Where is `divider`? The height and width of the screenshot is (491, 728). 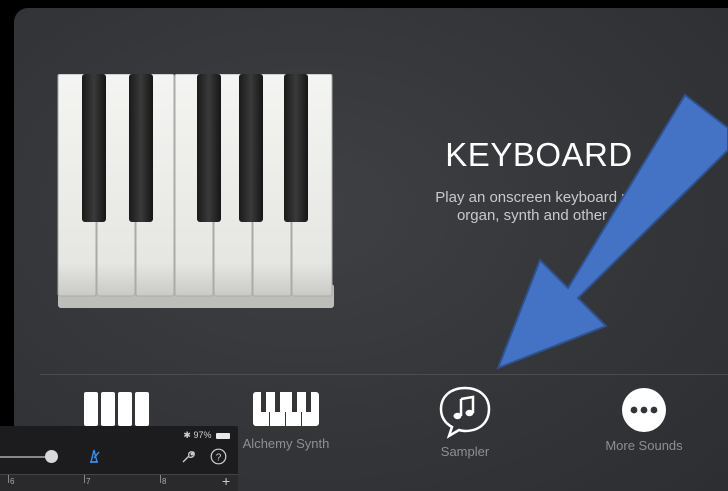
divider is located at coordinates (384, 374).